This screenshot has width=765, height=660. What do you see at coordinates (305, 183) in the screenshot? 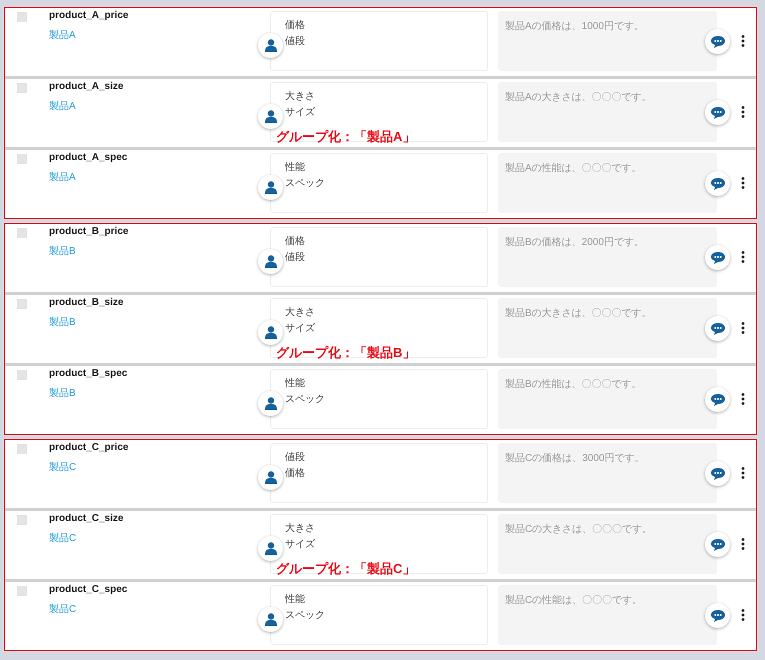
I see `keyword-text: スペック` at bounding box center [305, 183].